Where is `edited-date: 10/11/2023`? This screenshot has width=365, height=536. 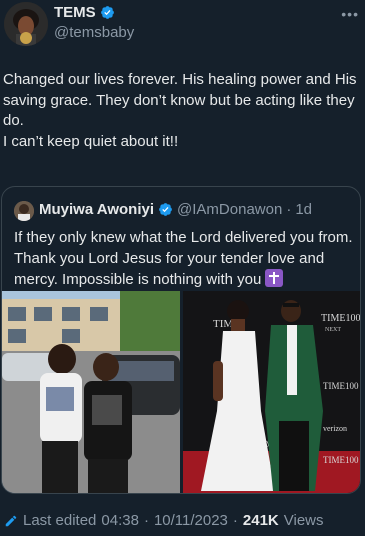
edited-date: 10/11/2023 is located at coordinates (191, 520).